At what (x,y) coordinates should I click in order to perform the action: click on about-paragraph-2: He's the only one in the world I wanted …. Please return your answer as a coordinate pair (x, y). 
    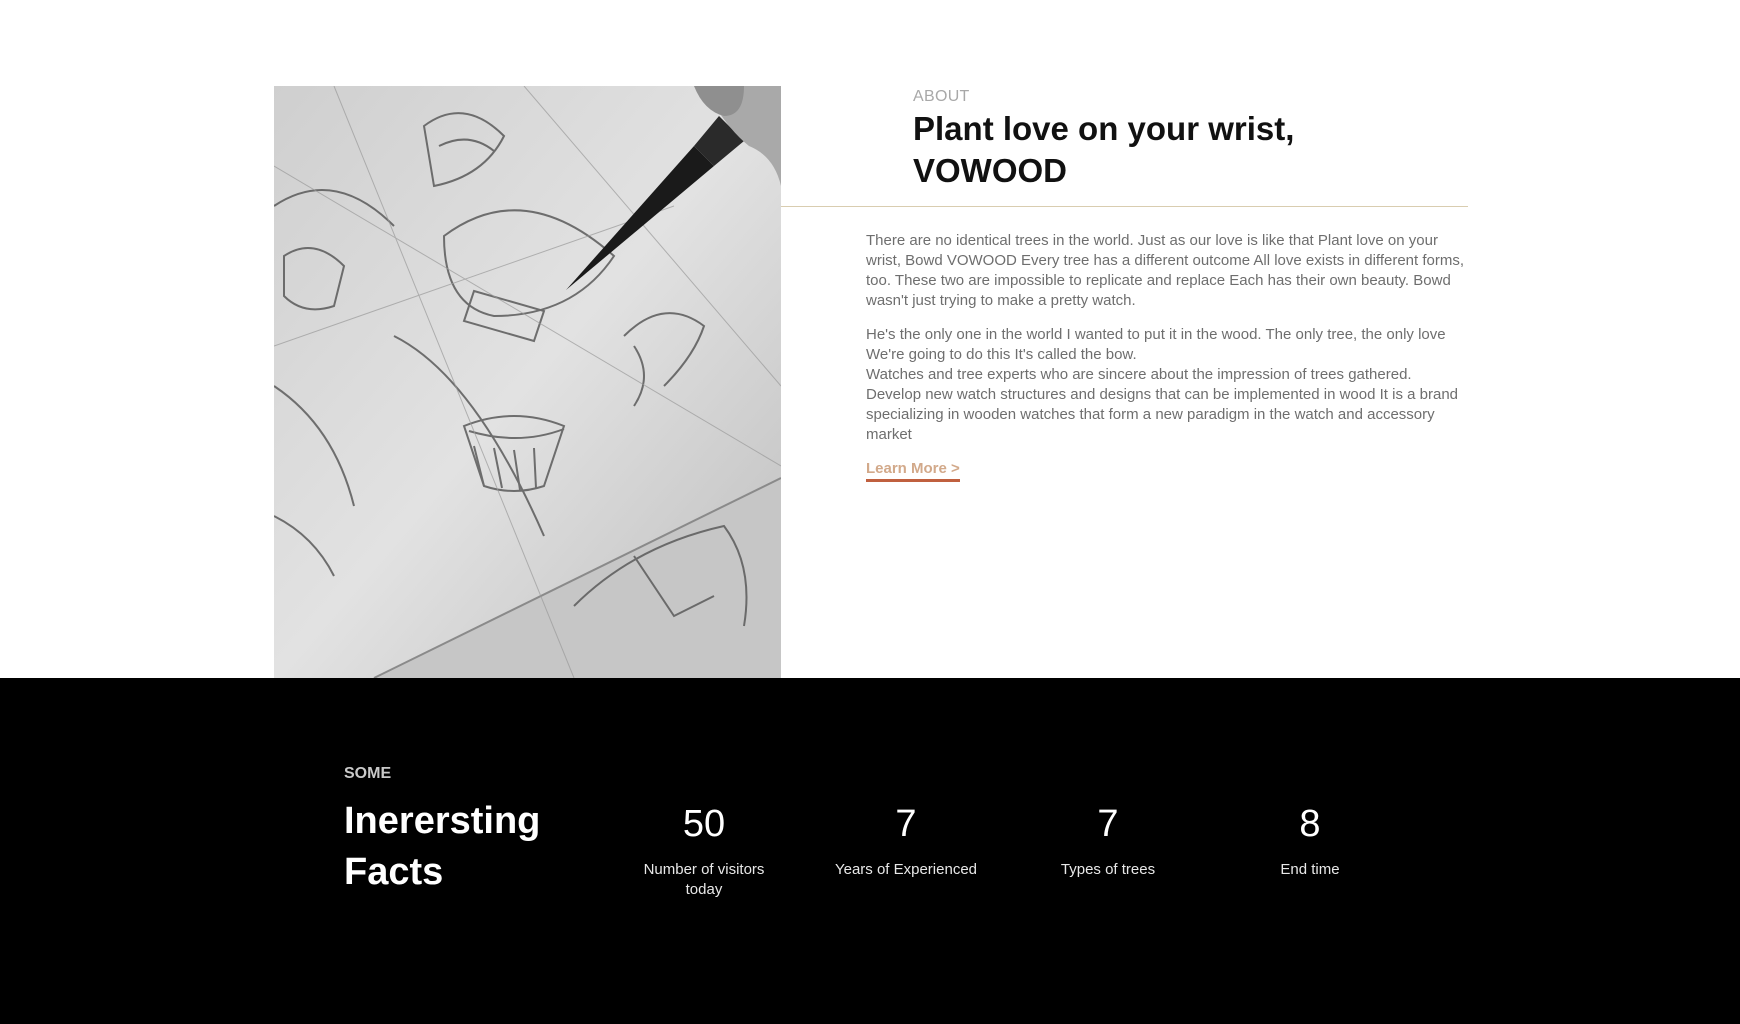
    Looking at the image, I should click on (1168, 385).